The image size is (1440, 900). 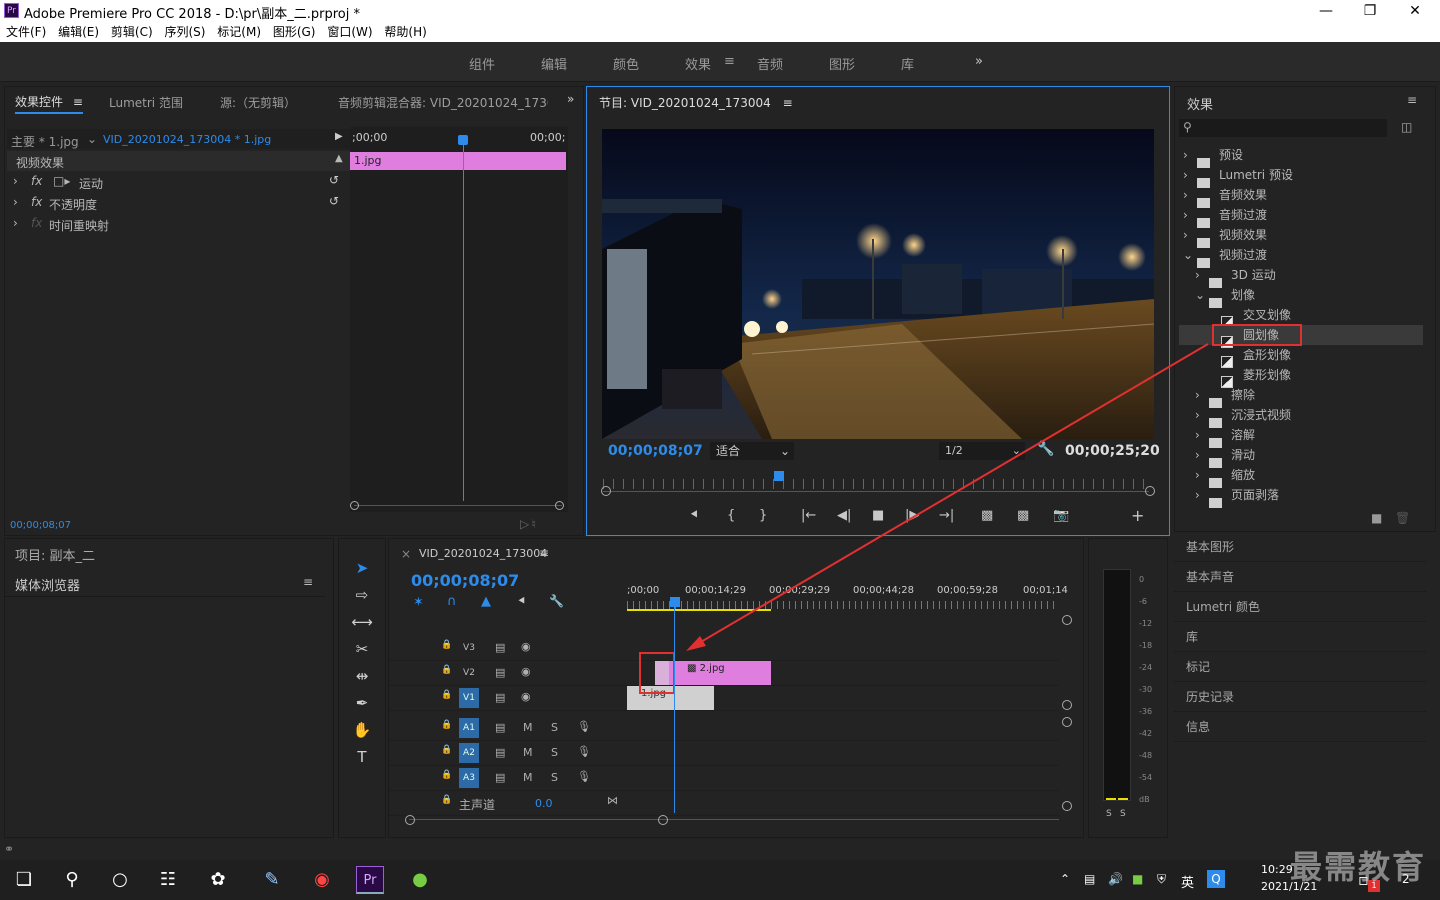 I want to click on search-icon: ⚲, so click(x=72, y=880).